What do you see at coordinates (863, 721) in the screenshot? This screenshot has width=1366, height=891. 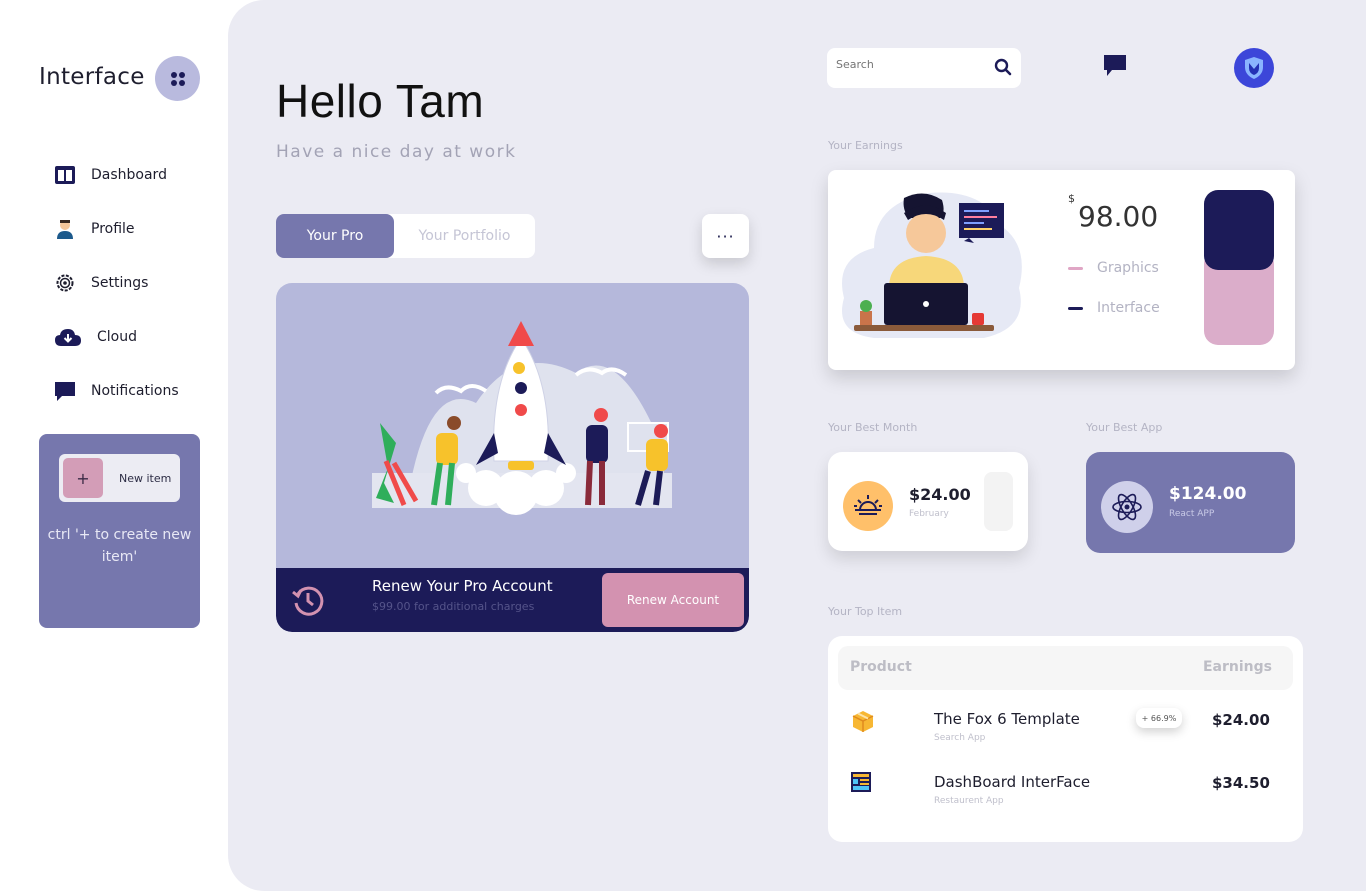 I see `package-box-icon` at bounding box center [863, 721].